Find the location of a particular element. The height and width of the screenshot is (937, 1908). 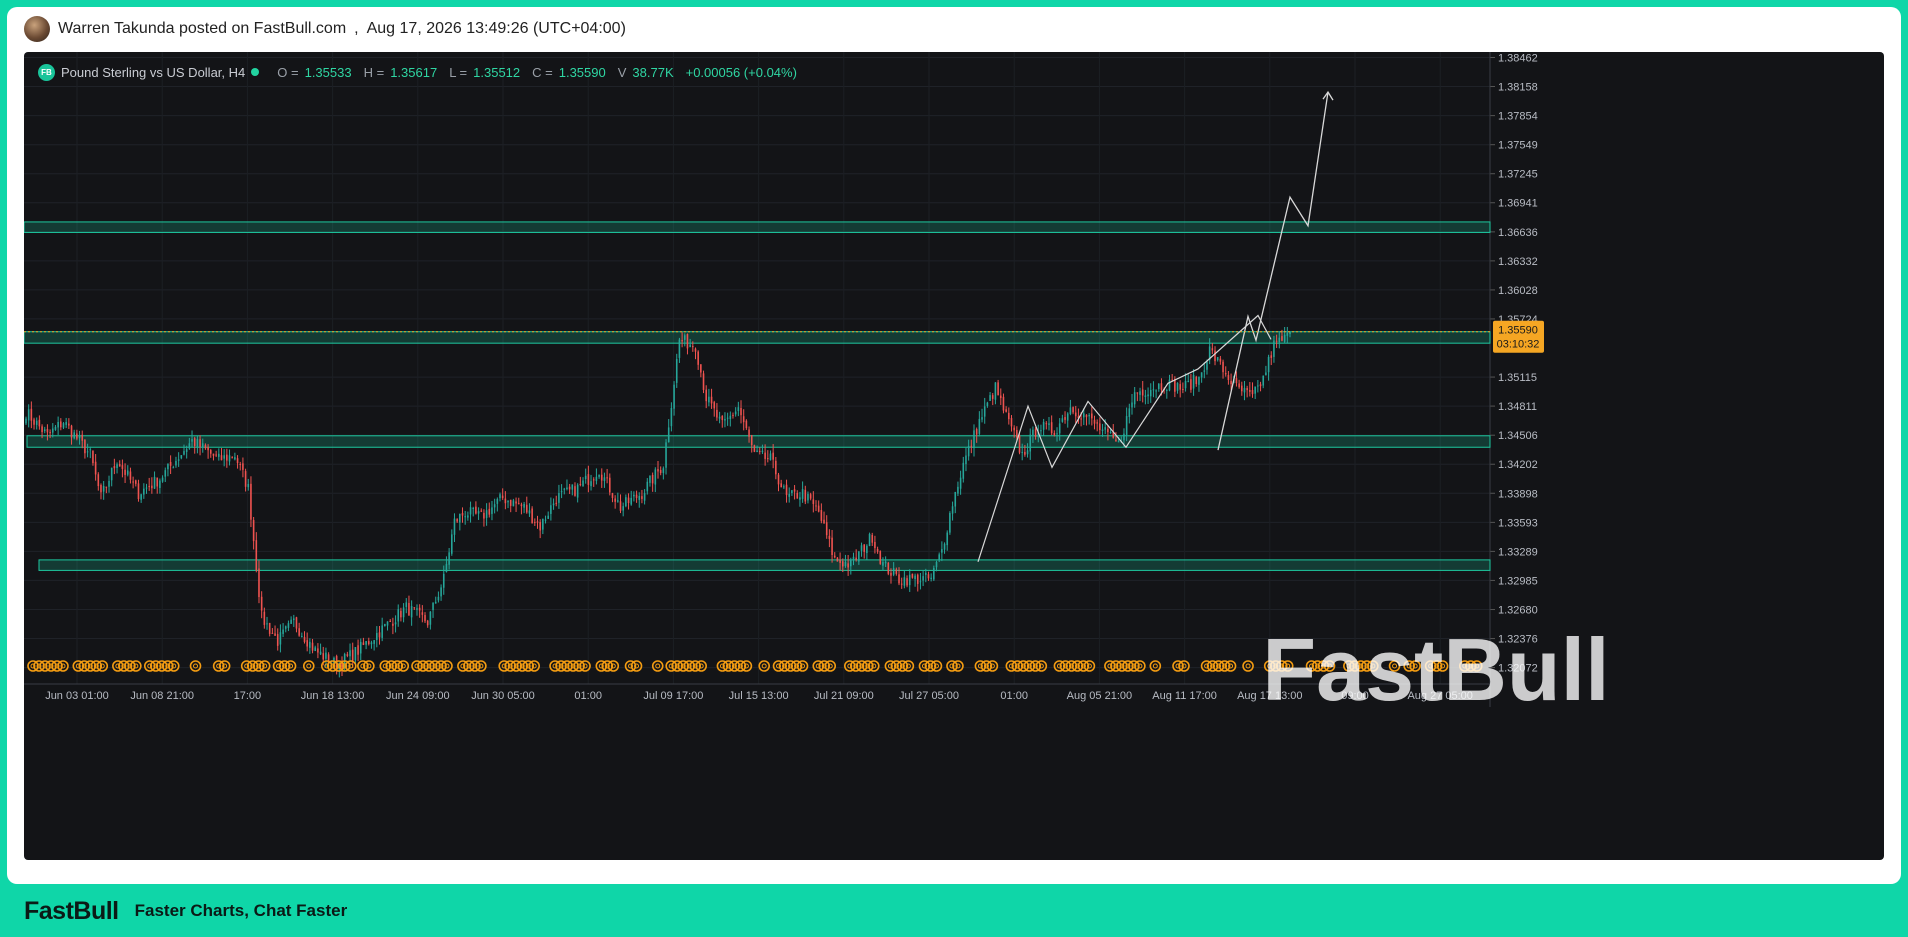

x-tick-label: Aug 11 17:00 is located at coordinates (1184, 696).